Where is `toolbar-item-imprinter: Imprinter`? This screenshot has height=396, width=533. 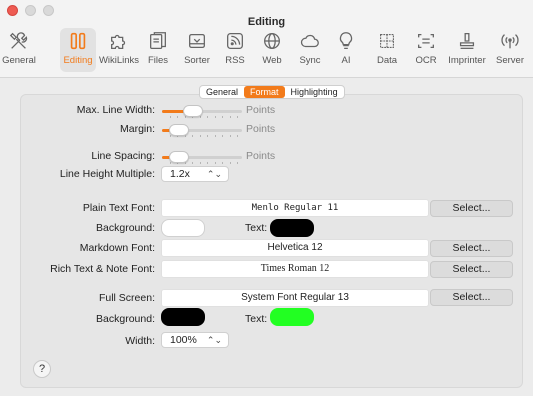 toolbar-item-imprinter: Imprinter is located at coordinates (467, 50).